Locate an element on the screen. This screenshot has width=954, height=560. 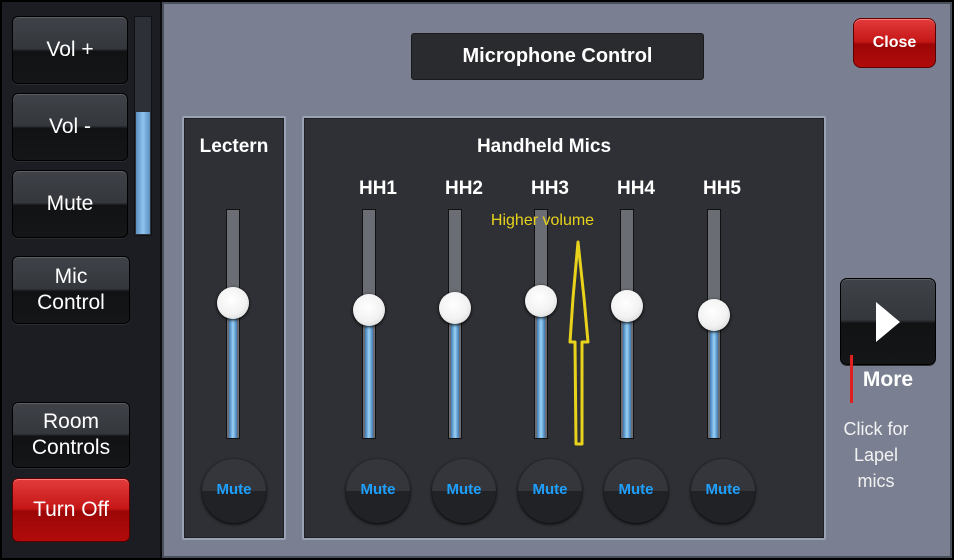
mic-control-button: Mic Control is located at coordinates (71, 290).